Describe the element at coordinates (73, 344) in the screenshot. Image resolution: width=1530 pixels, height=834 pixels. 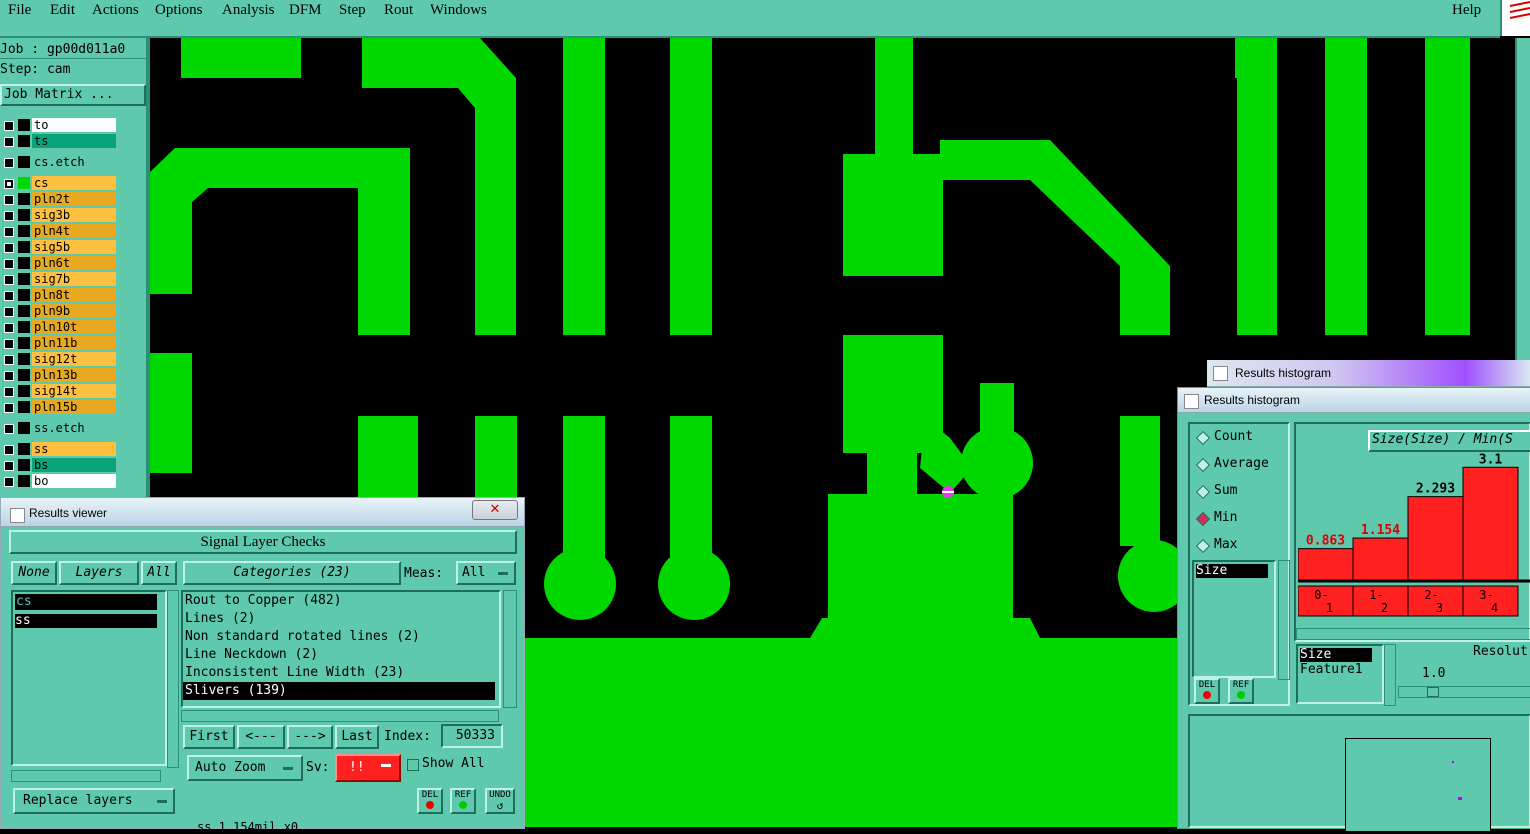
I see `layer-row: pln11b` at that location.